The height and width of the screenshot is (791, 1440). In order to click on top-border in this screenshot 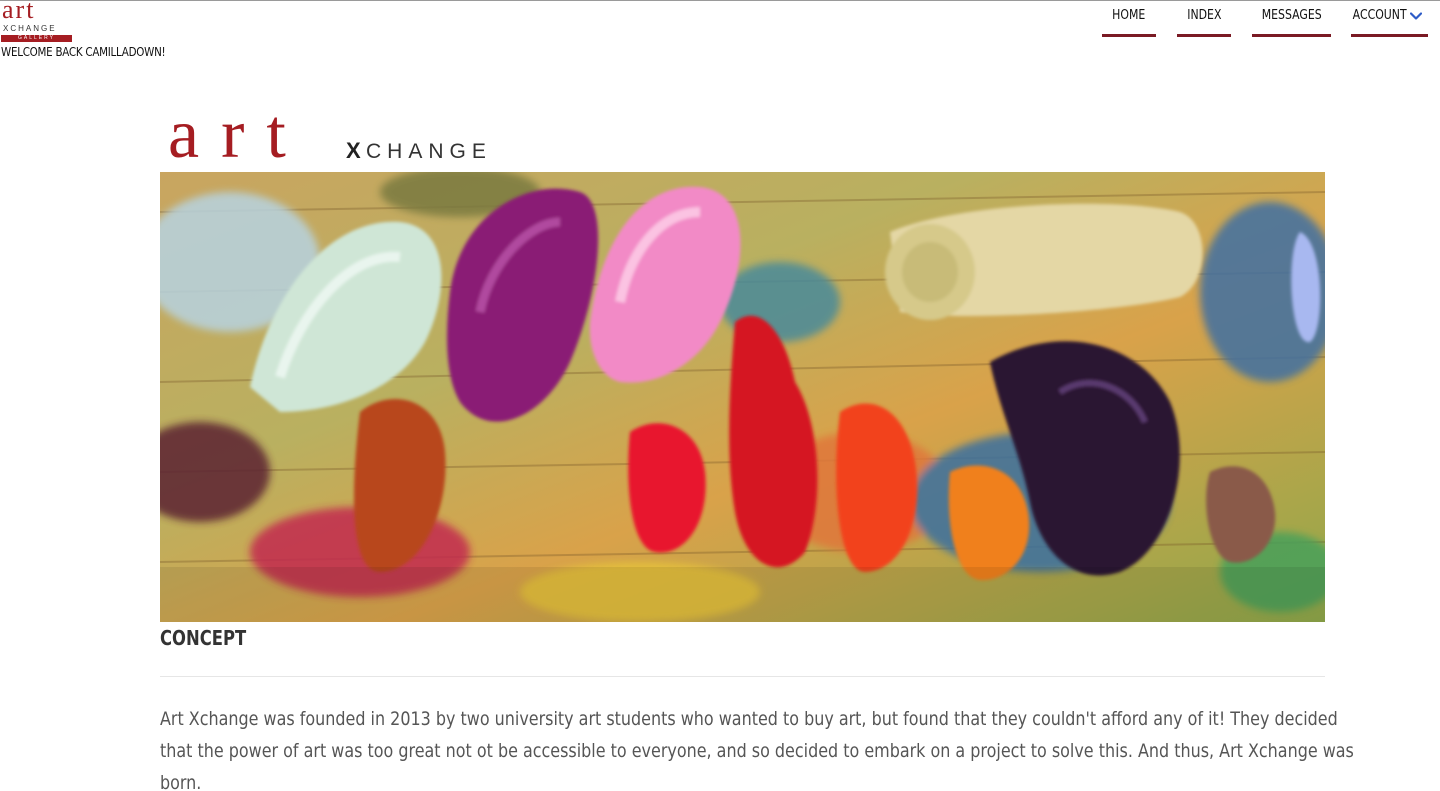, I will do `click(720, 0)`.